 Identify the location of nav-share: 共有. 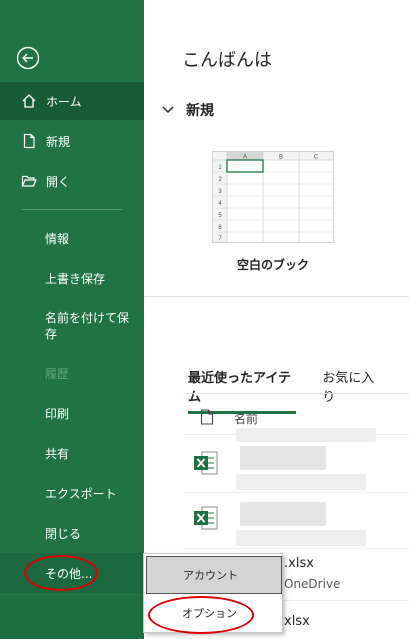
(72, 453).